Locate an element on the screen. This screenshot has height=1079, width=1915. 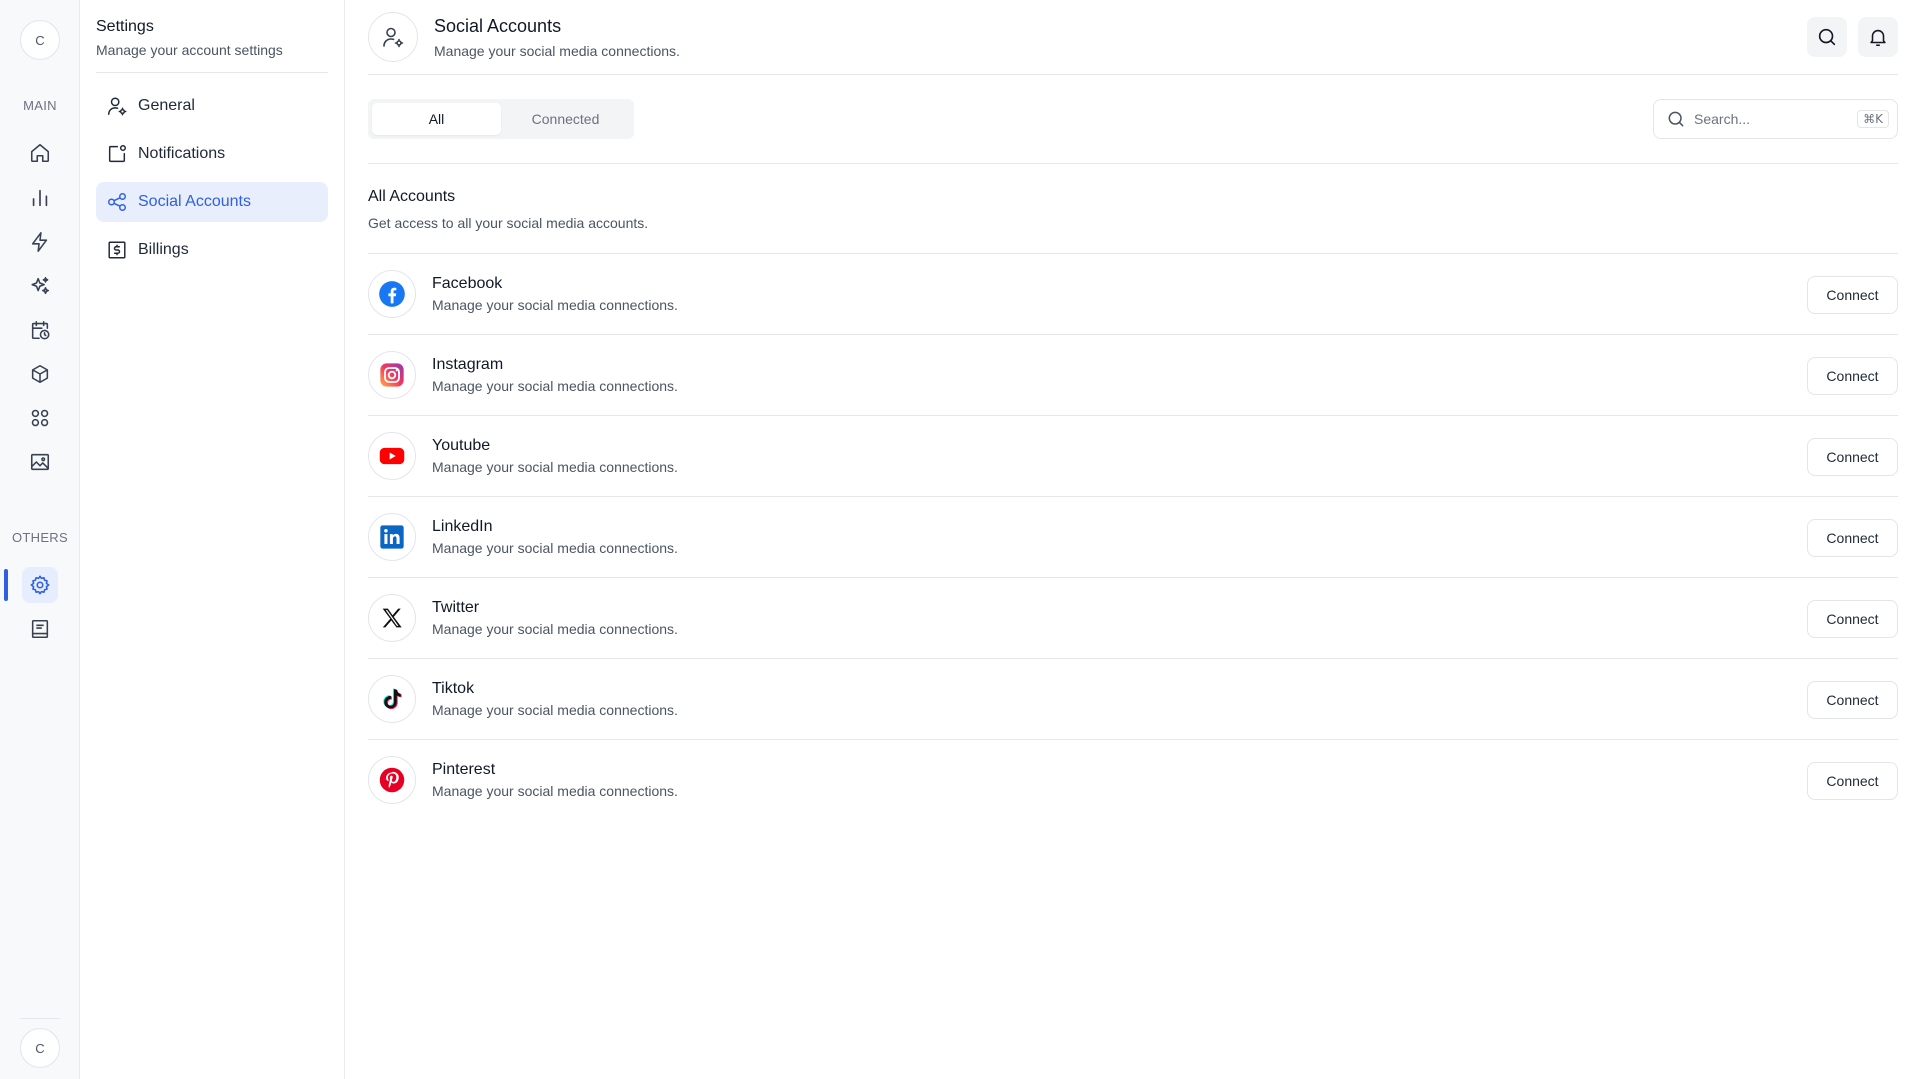
cube-icon is located at coordinates (40, 374).